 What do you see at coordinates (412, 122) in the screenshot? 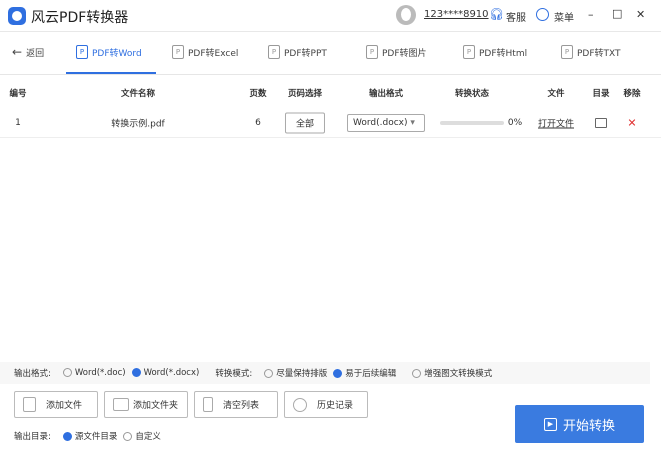
I see `chevron-down-icon: ▾` at bounding box center [412, 122].